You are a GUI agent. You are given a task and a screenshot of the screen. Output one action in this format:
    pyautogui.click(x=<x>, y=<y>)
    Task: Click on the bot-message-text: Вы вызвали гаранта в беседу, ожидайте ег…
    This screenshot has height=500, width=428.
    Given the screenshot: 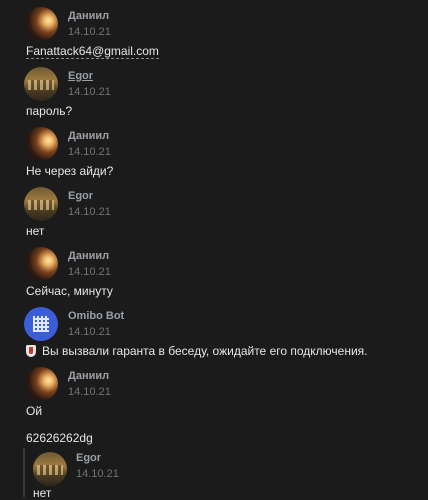 What is the action you would take?
    pyautogui.click(x=205, y=351)
    